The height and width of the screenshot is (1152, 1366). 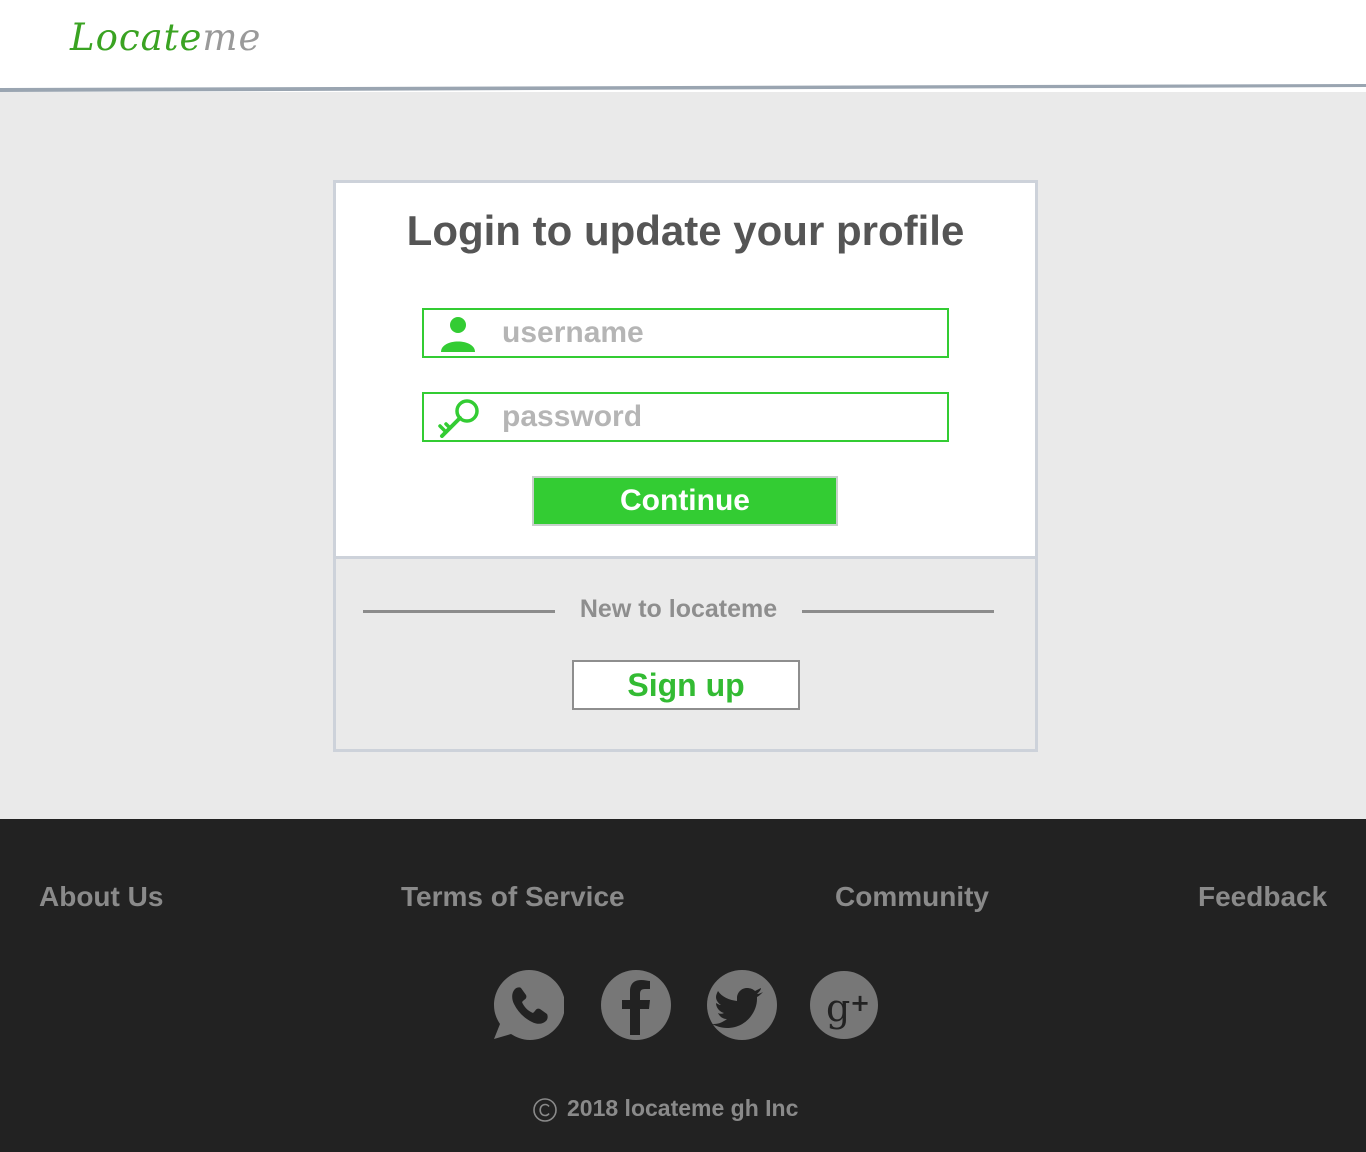 I want to click on login-title: Login to update your profile, so click(x=685, y=230).